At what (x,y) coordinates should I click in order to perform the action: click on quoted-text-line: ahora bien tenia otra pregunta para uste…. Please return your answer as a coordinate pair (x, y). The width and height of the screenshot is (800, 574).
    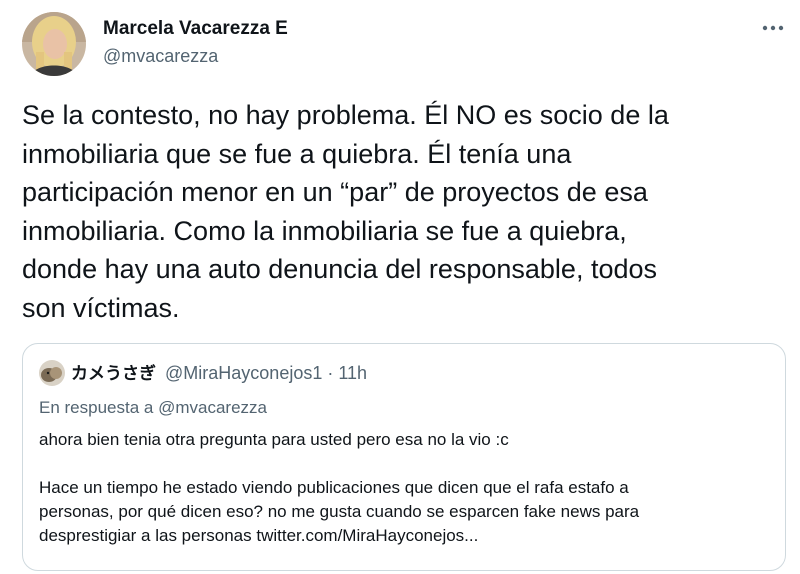
    Looking at the image, I should click on (274, 439).